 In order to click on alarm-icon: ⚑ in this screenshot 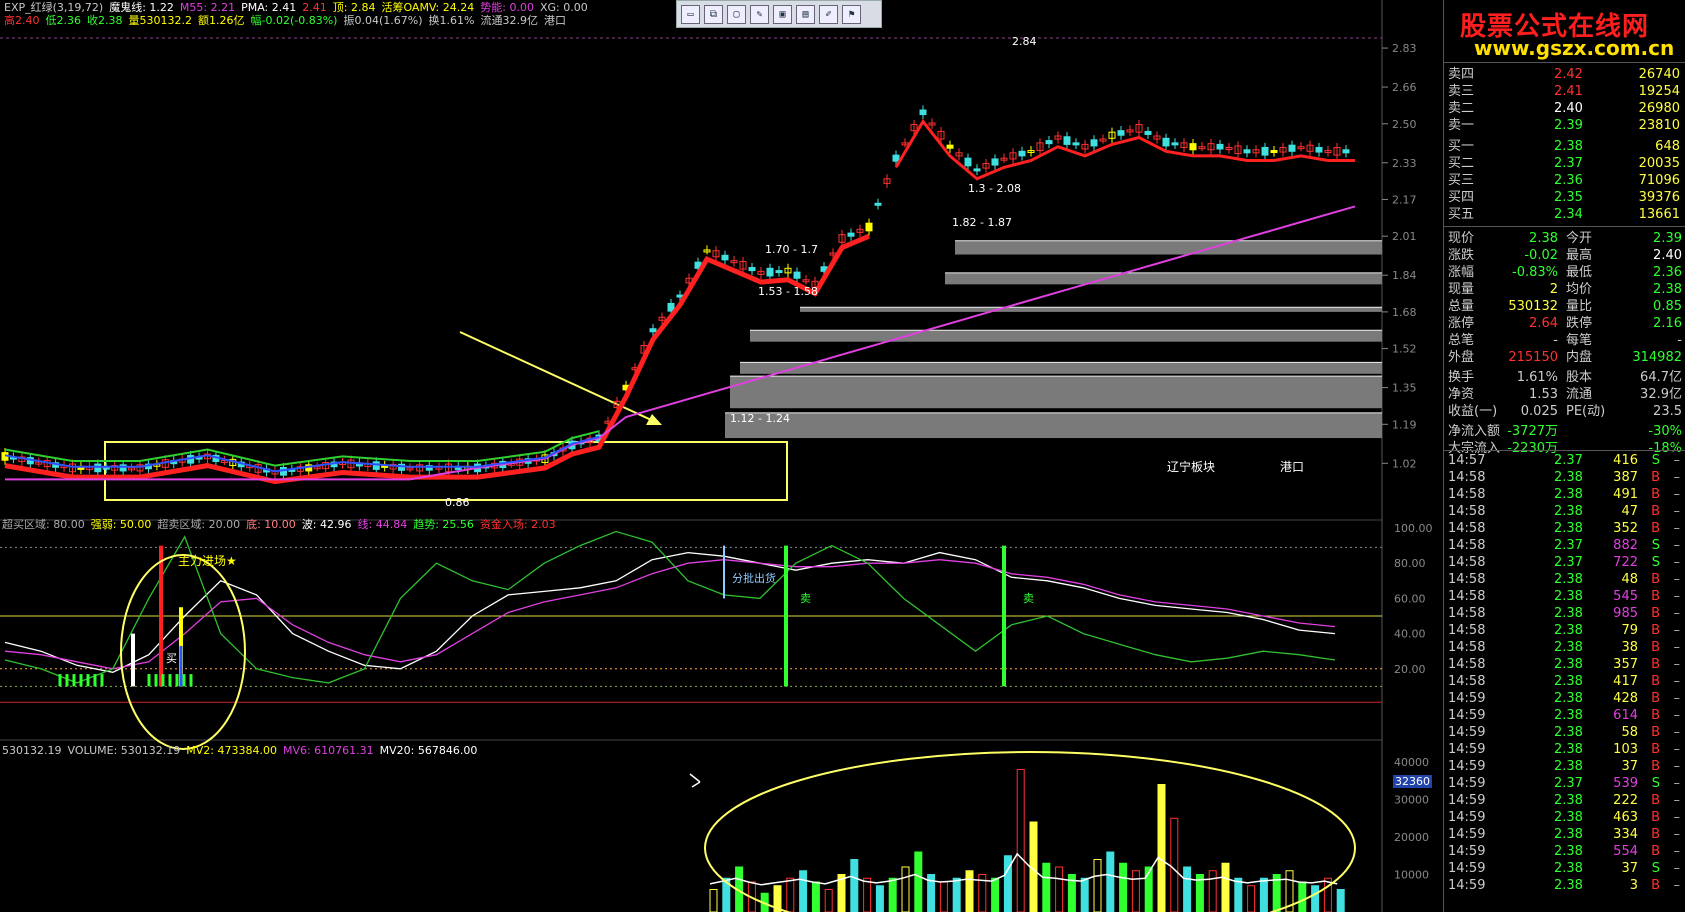, I will do `click(851, 14)`.